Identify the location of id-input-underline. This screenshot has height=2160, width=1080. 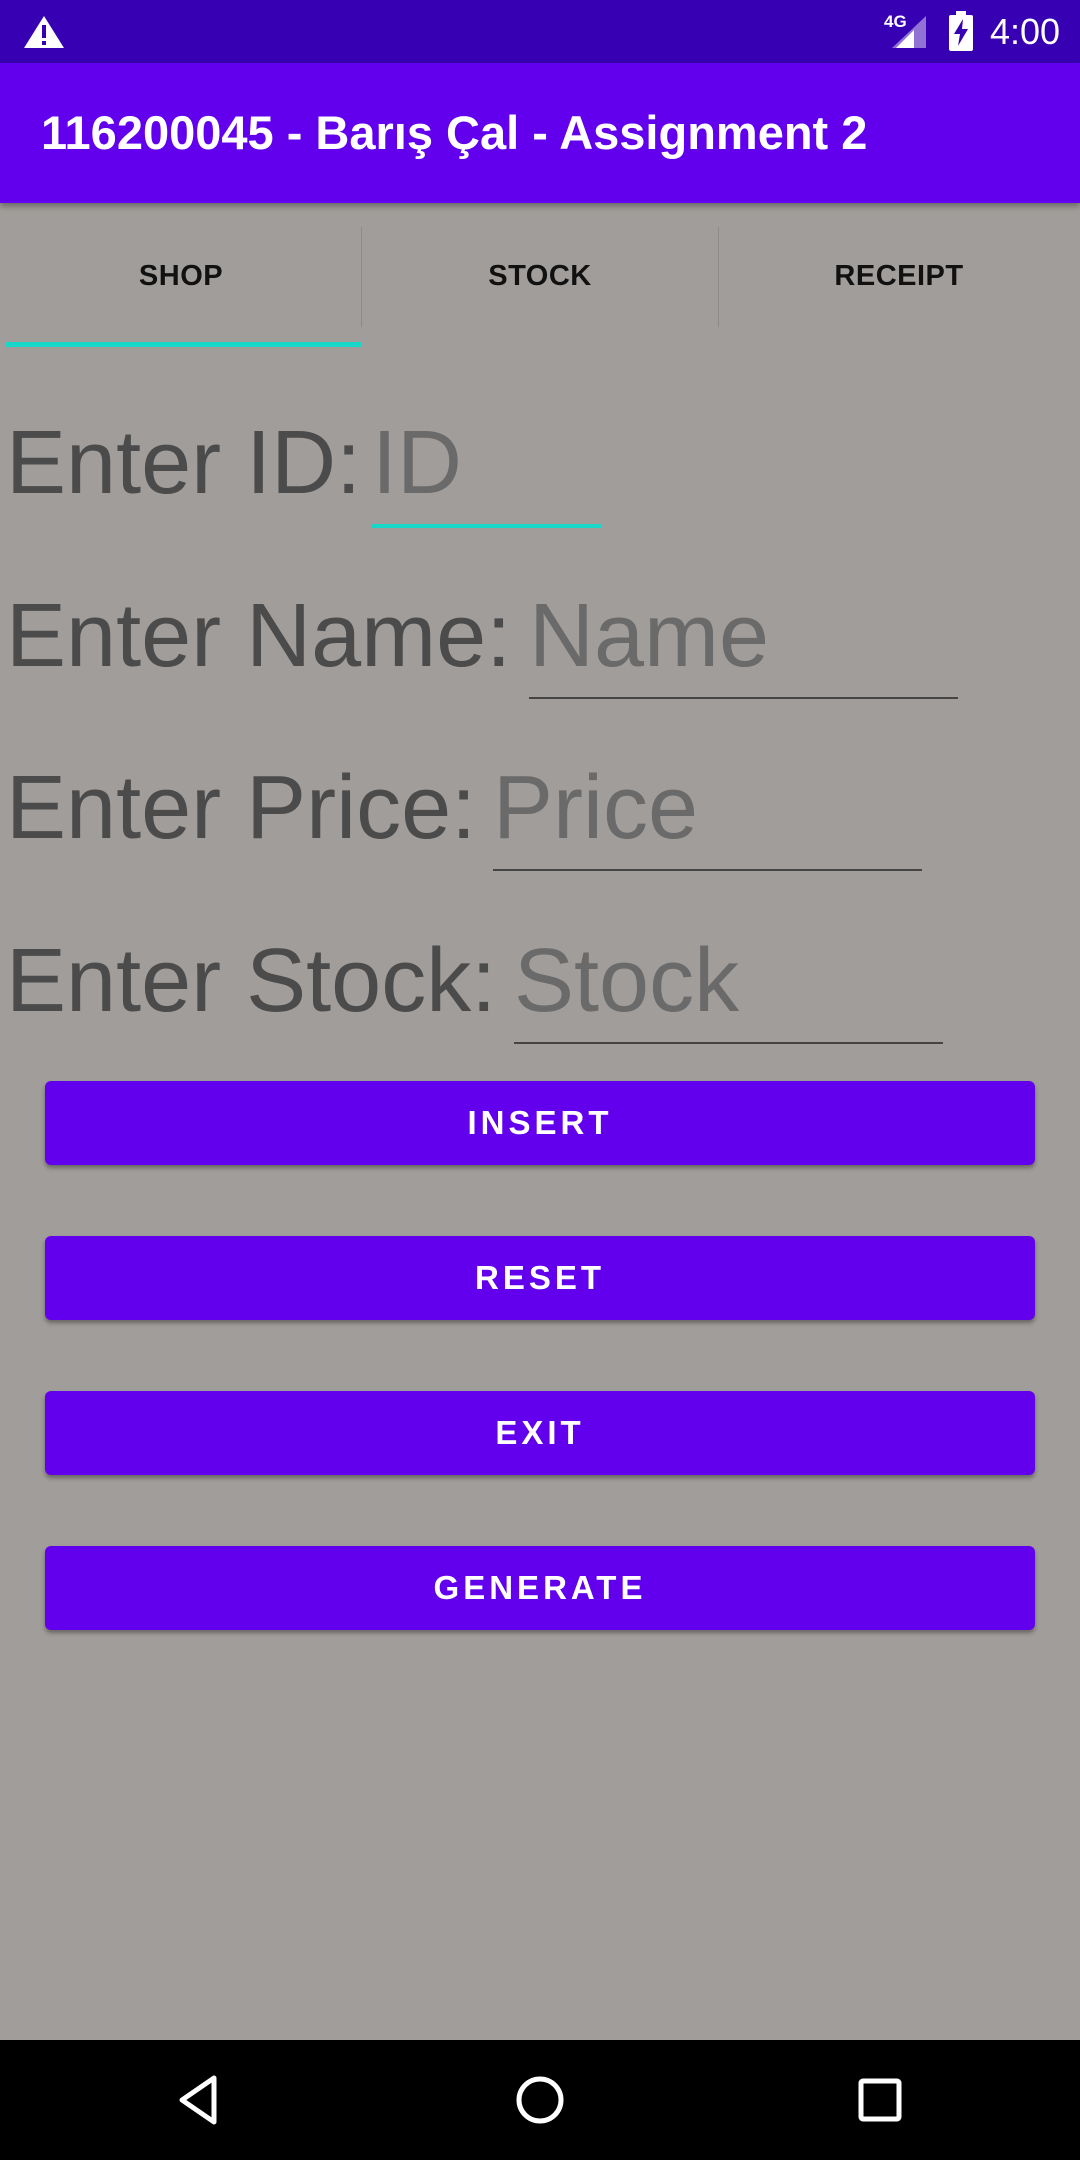
(486, 526).